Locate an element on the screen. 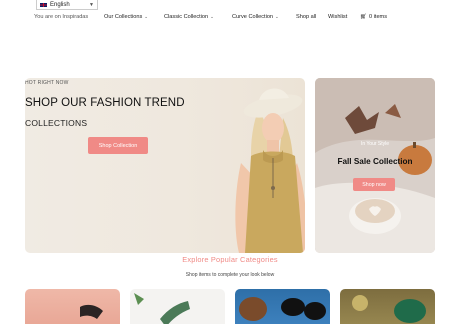  categories-title: Explore Popular Categories is located at coordinates (230, 259).